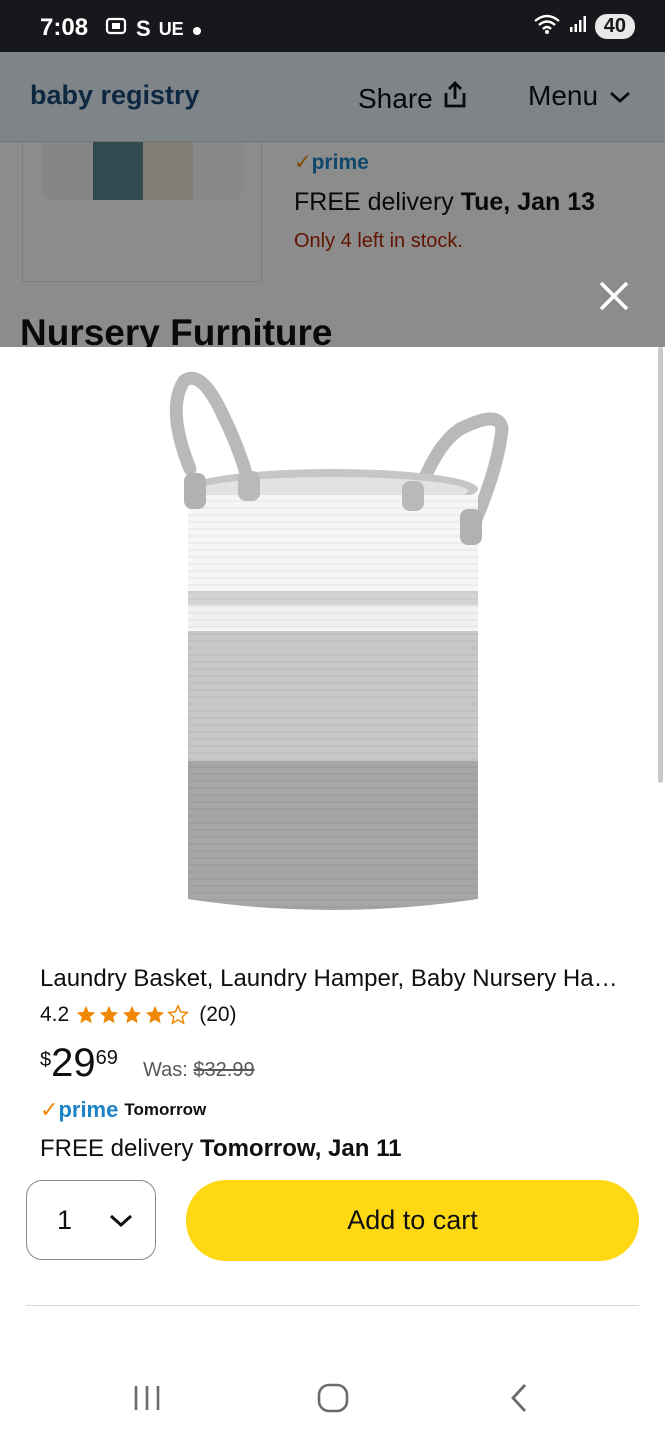 This screenshot has width=665, height=1440. I want to click on star-rating, so click(132, 1015).